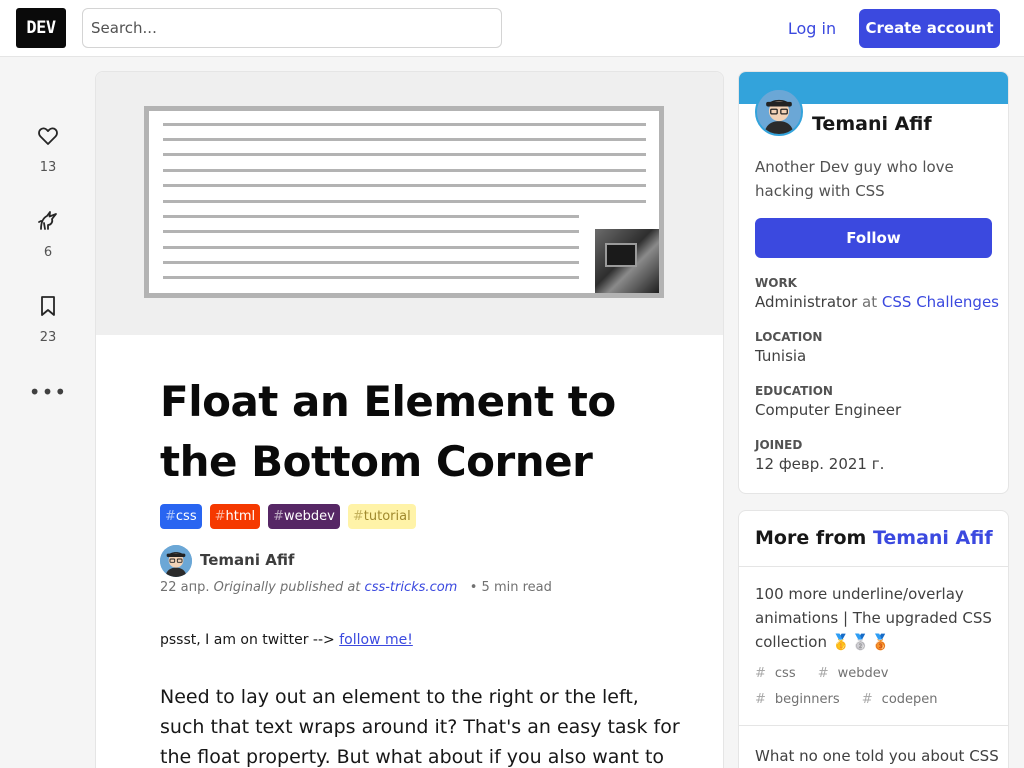 The width and height of the screenshot is (1024, 768). I want to click on unicorn-count: 6, so click(48, 252).